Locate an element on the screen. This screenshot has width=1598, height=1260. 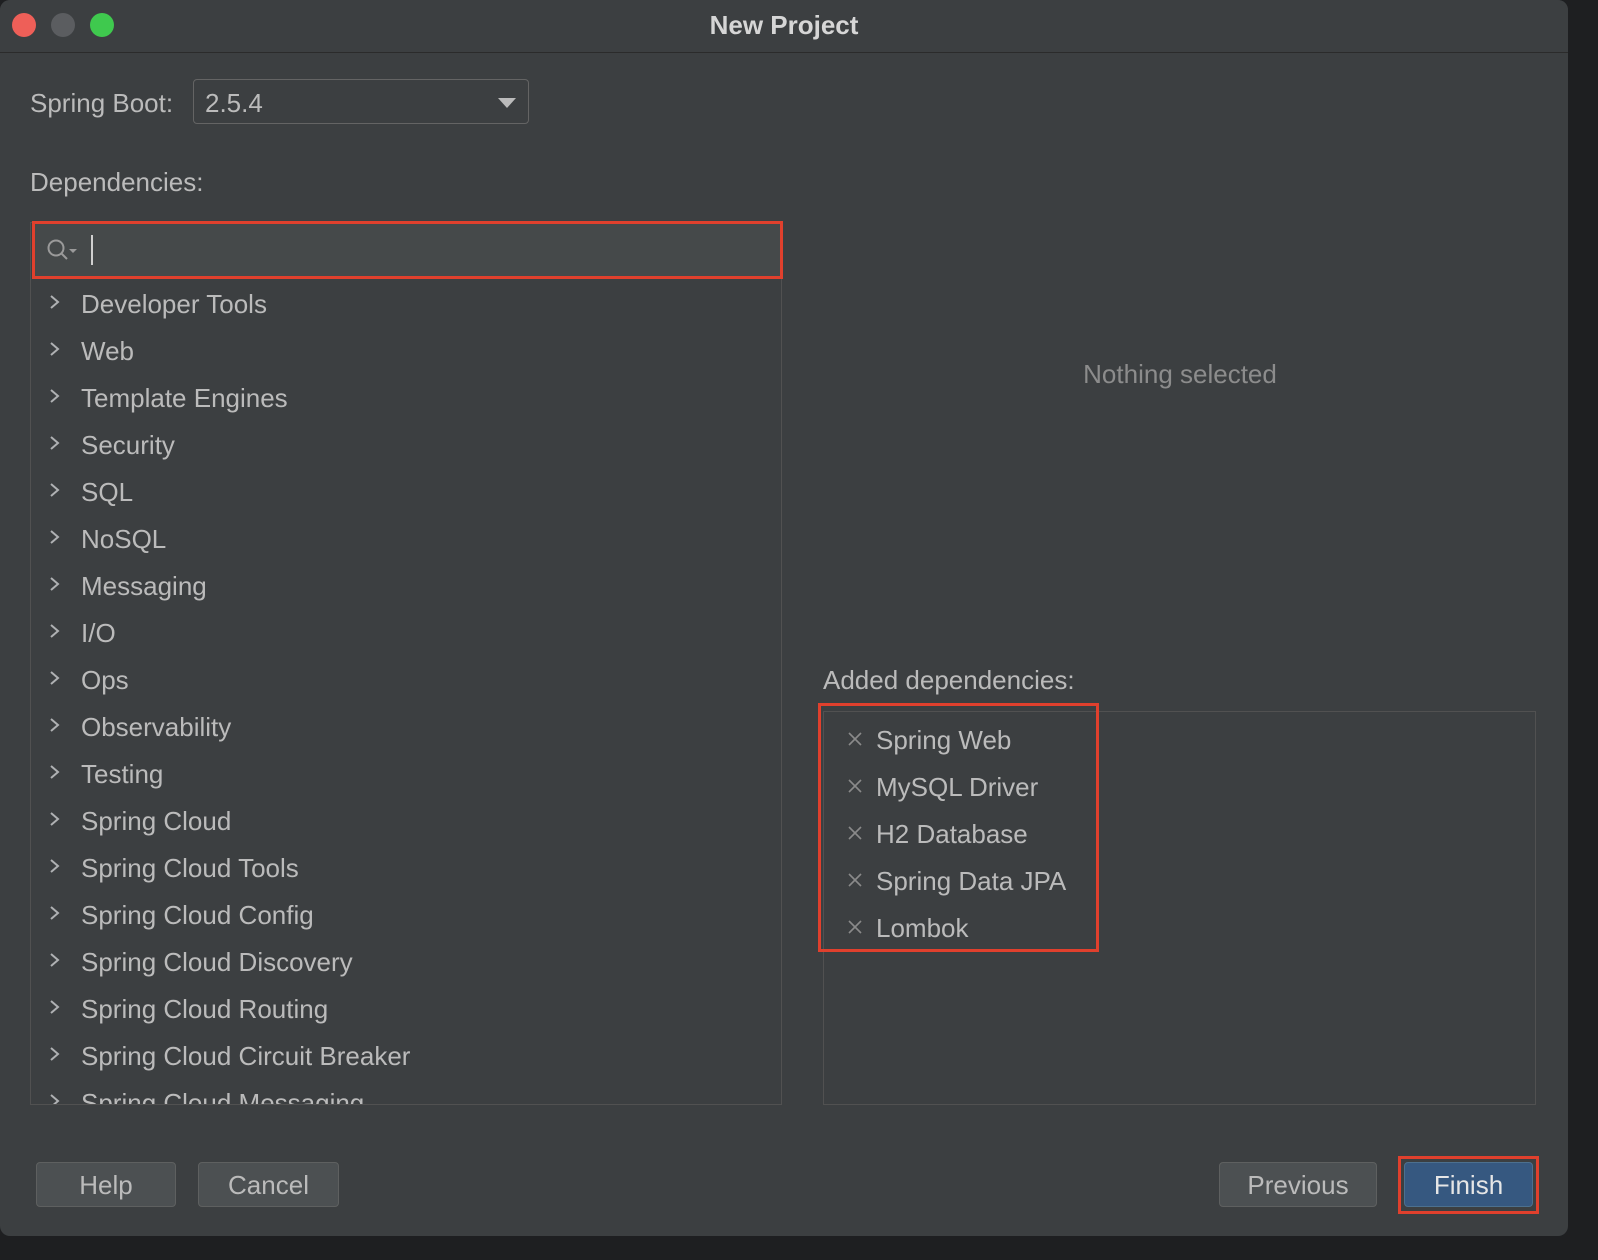
tree-category-item: I/O is located at coordinates (406, 632).